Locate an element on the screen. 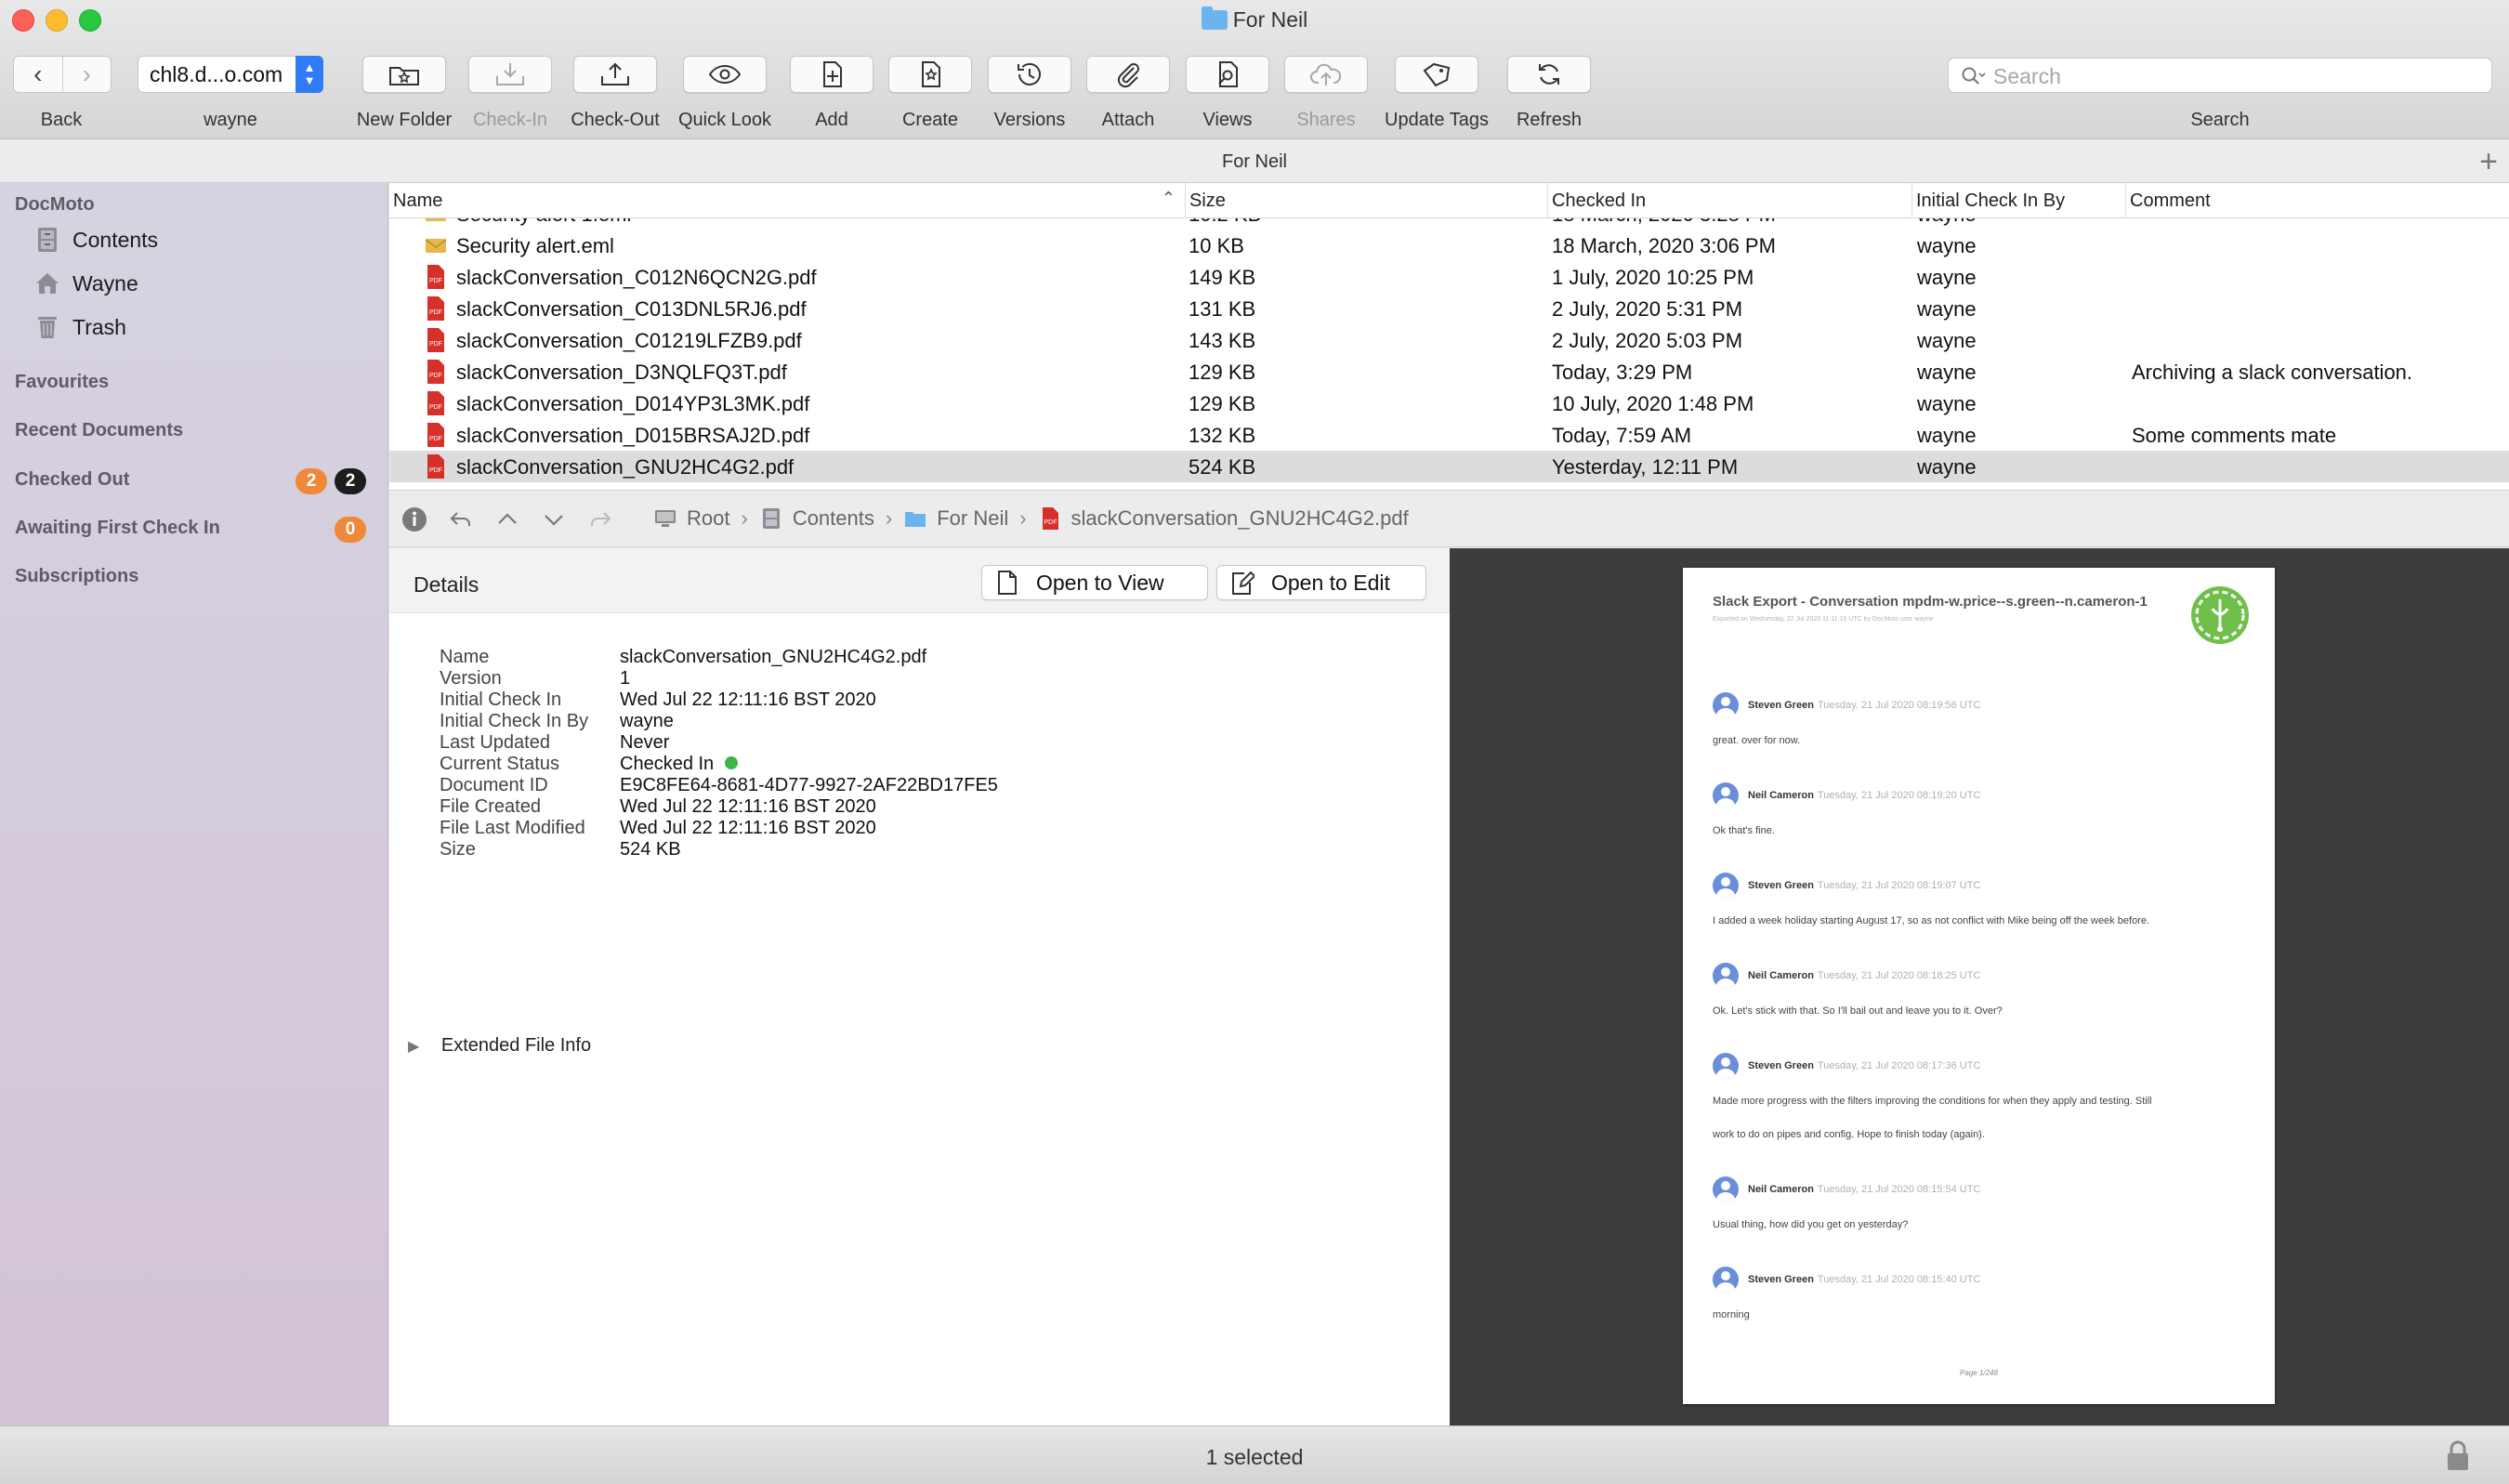 This screenshot has height=1484, width=2509. server-select: chl8.d...o.com ▲ ▼ is located at coordinates (230, 75).